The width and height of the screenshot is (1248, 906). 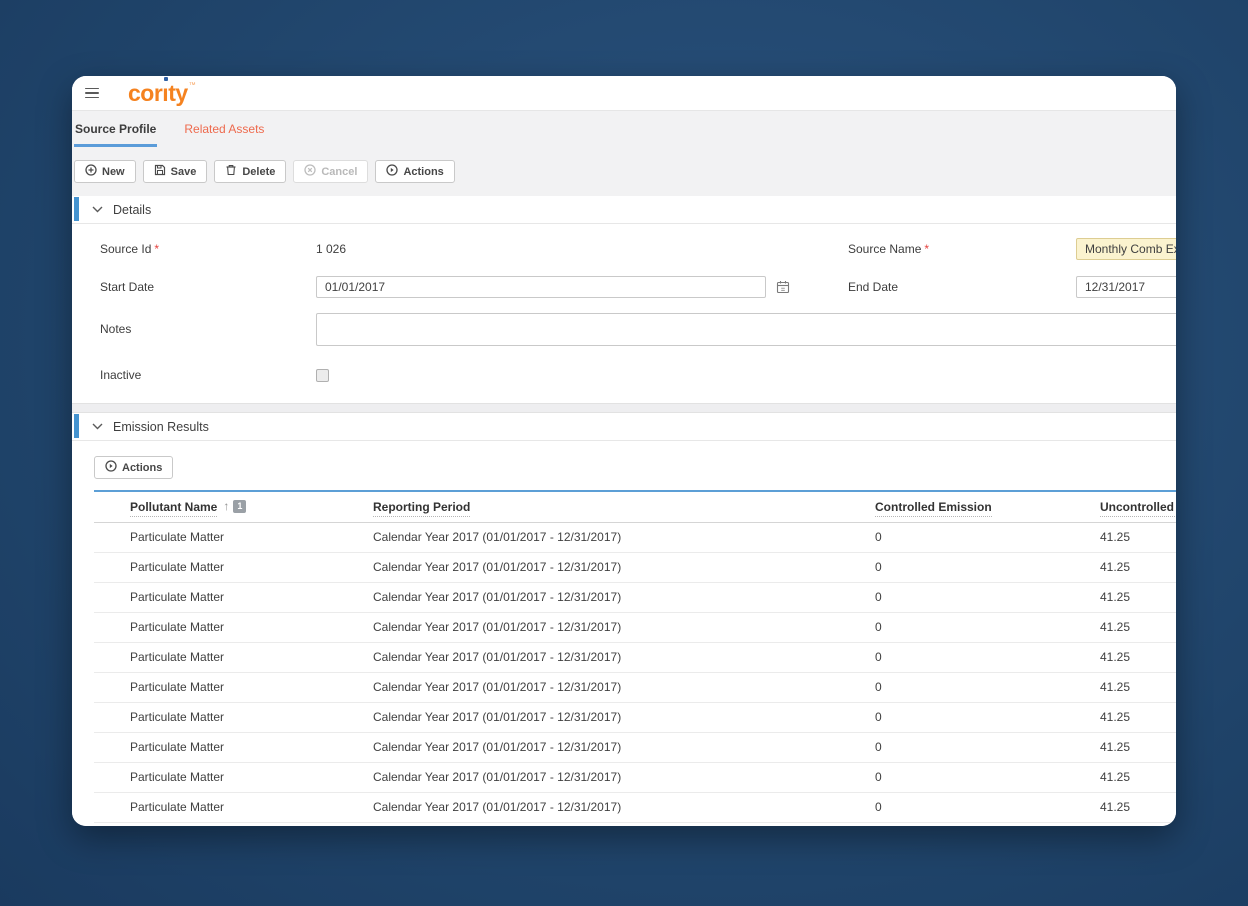 I want to click on delete-button: Delete, so click(x=250, y=171).